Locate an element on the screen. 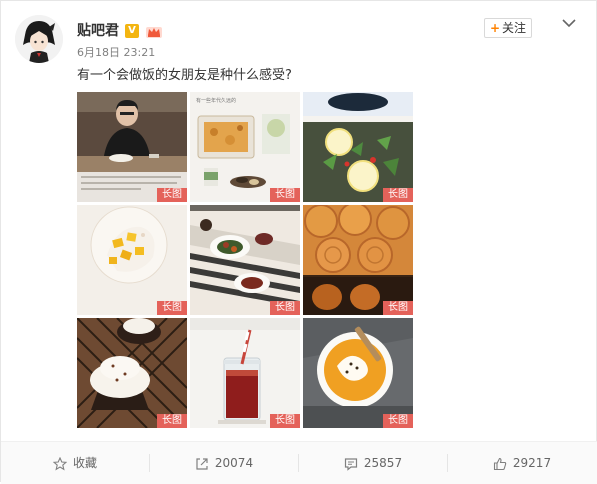 The image size is (597, 484). photo-iced-drink is located at coordinates (245, 373).